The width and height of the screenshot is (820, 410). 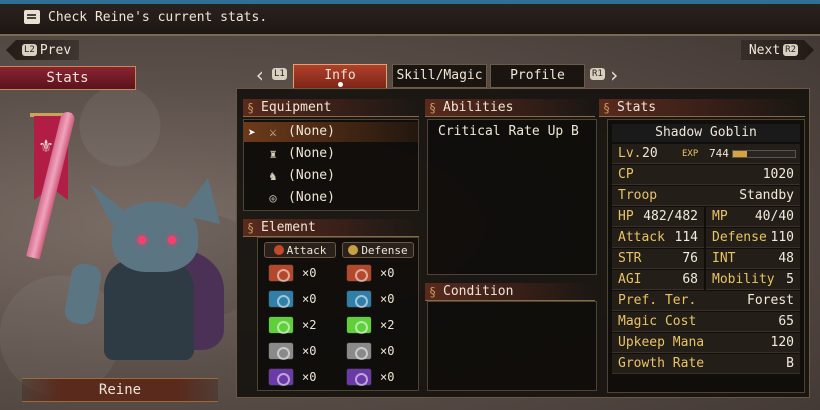 I want to click on l1-button-icon: L1, so click(x=279, y=74).